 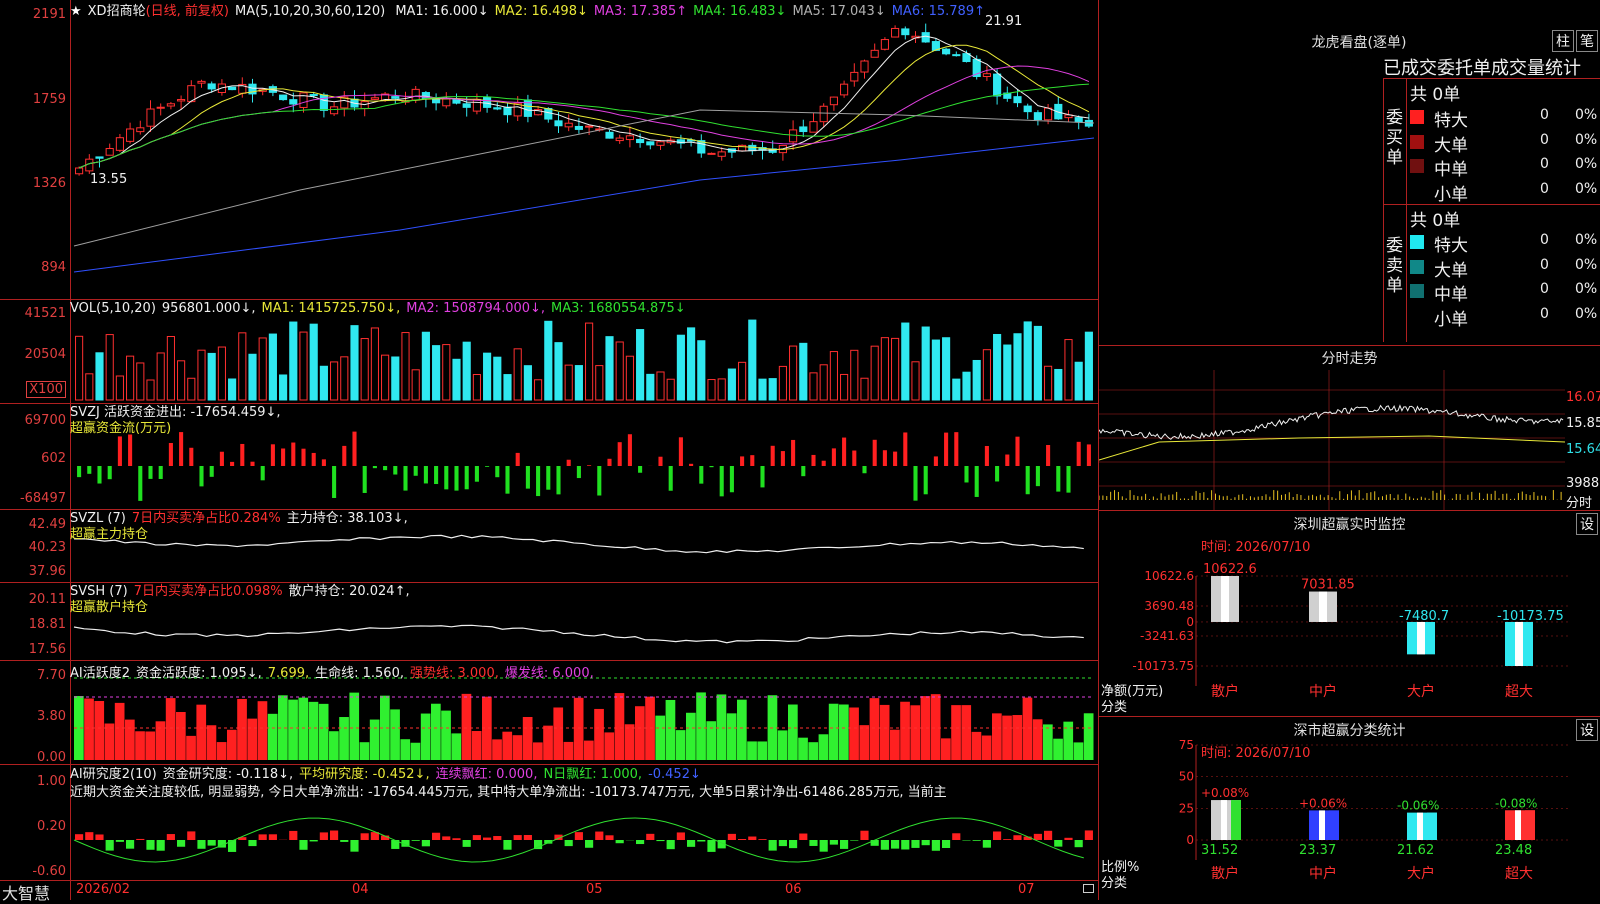 What do you see at coordinates (584, 178) in the screenshot?
I see `ma60-line` at bounding box center [584, 178].